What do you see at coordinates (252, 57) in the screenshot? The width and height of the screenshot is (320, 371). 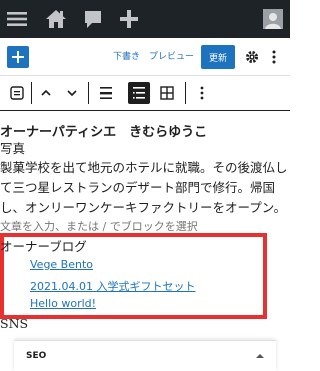 I see `settings-gear-icon` at bounding box center [252, 57].